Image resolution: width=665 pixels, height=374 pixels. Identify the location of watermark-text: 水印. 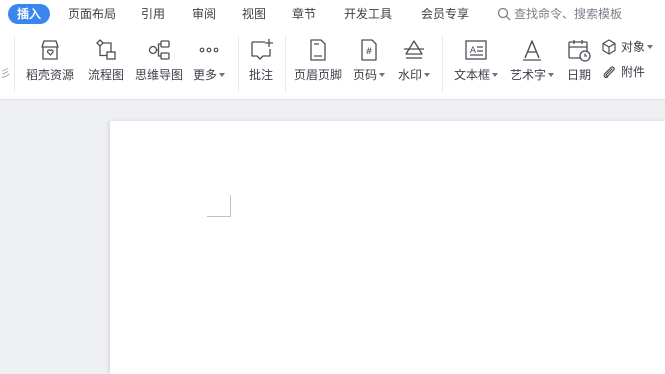
(409, 75).